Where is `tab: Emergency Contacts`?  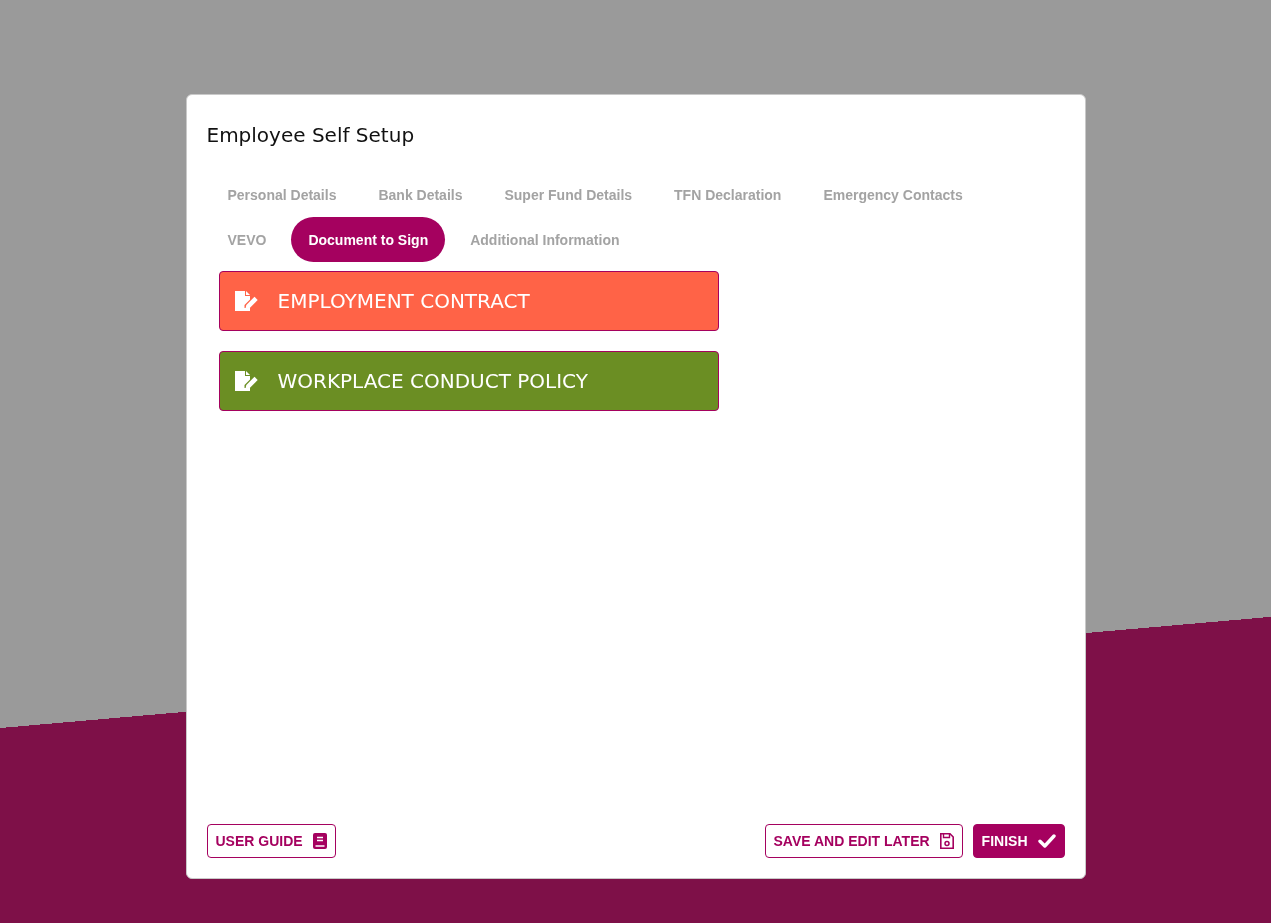
tab: Emergency Contacts is located at coordinates (893, 194).